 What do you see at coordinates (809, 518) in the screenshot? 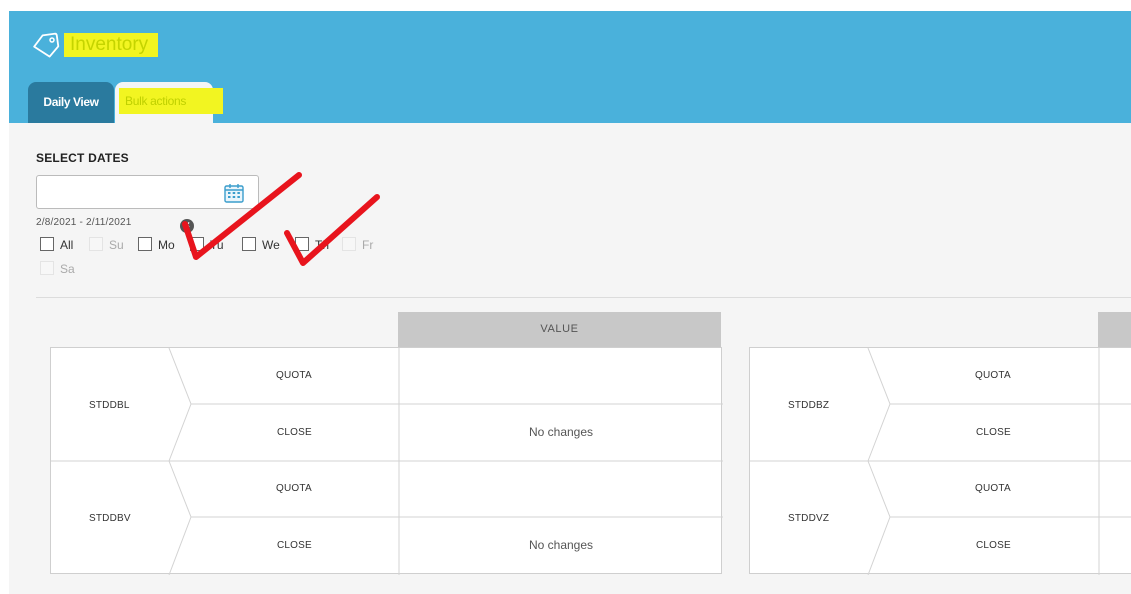
I see `room-code: STDDVZ` at bounding box center [809, 518].